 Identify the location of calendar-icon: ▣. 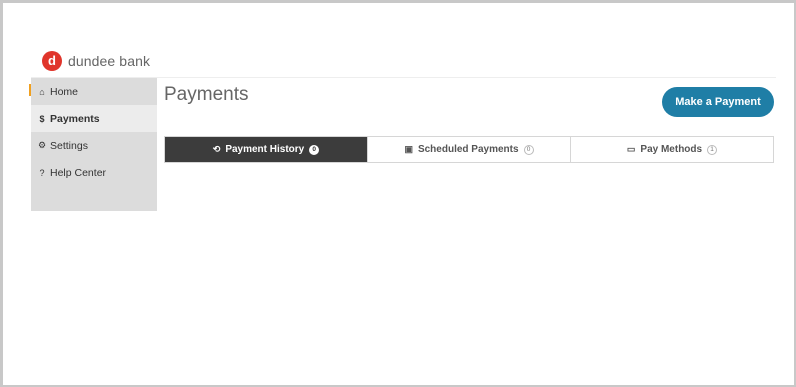
(408, 149).